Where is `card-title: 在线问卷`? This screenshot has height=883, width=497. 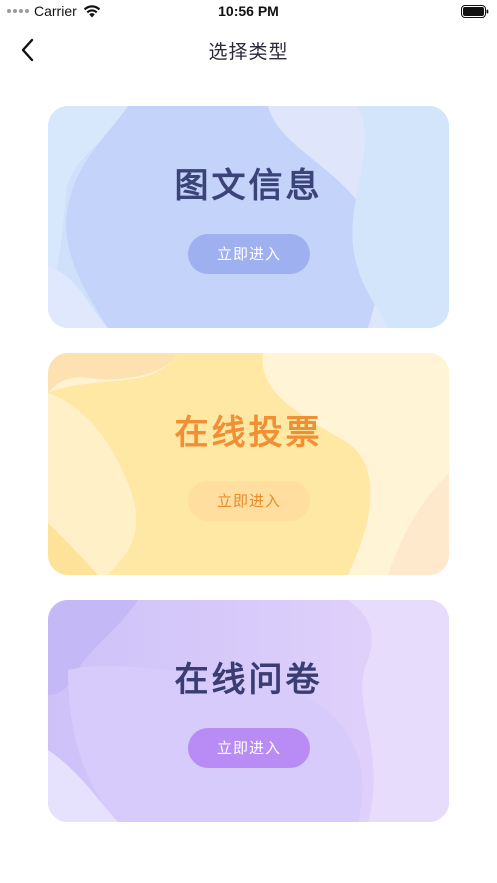 card-title: 在线问卷 is located at coordinates (248, 680).